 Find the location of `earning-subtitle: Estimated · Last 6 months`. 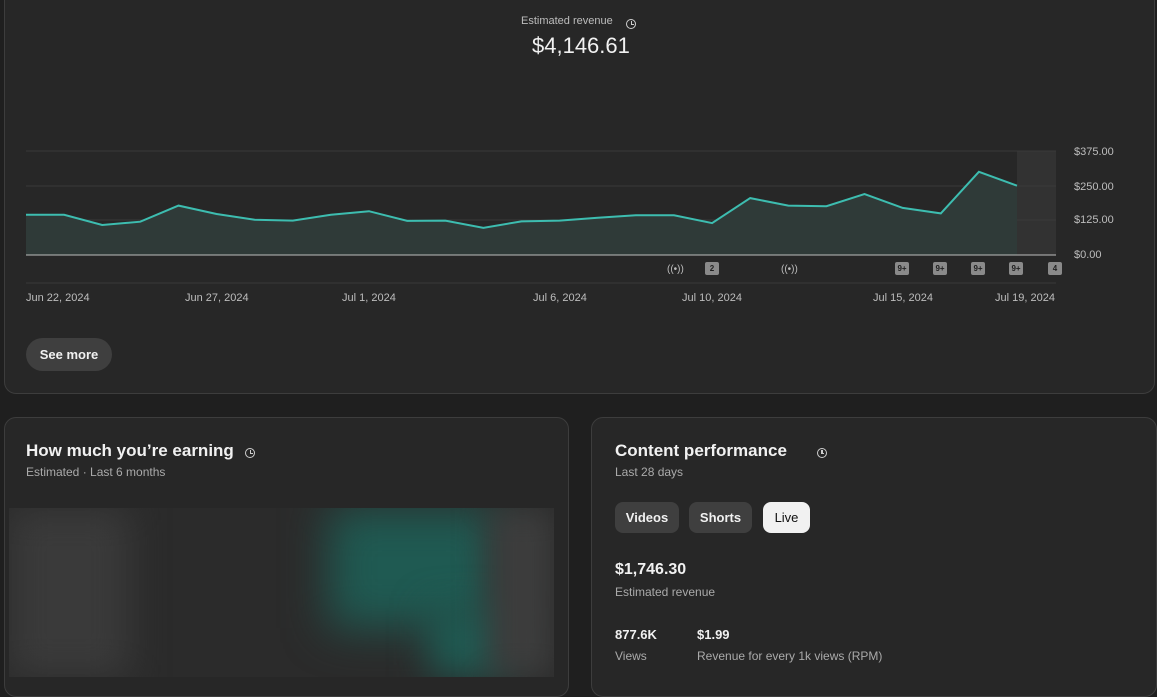

earning-subtitle: Estimated · Last 6 months is located at coordinates (96, 472).